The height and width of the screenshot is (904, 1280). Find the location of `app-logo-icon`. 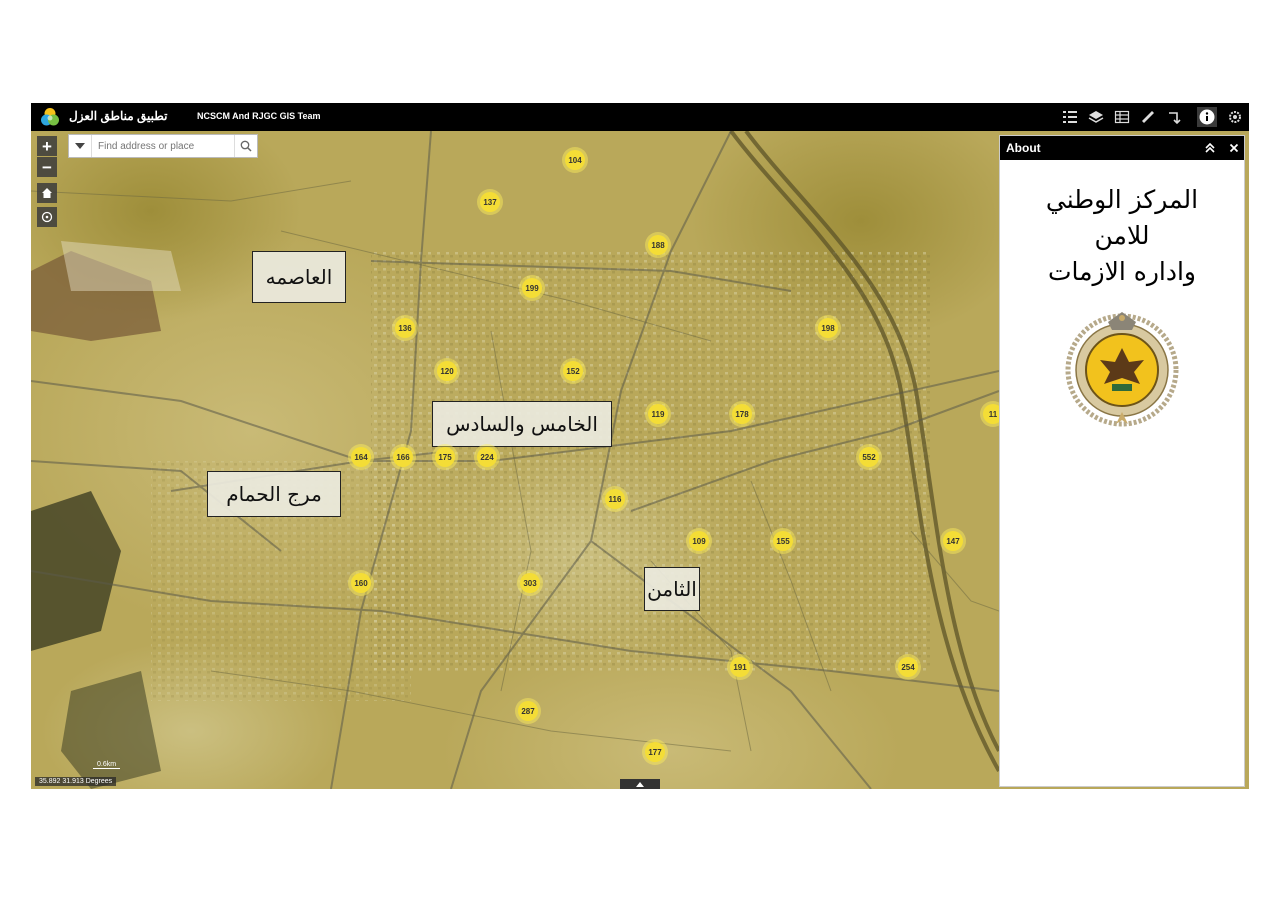

app-logo-icon is located at coordinates (50, 117).